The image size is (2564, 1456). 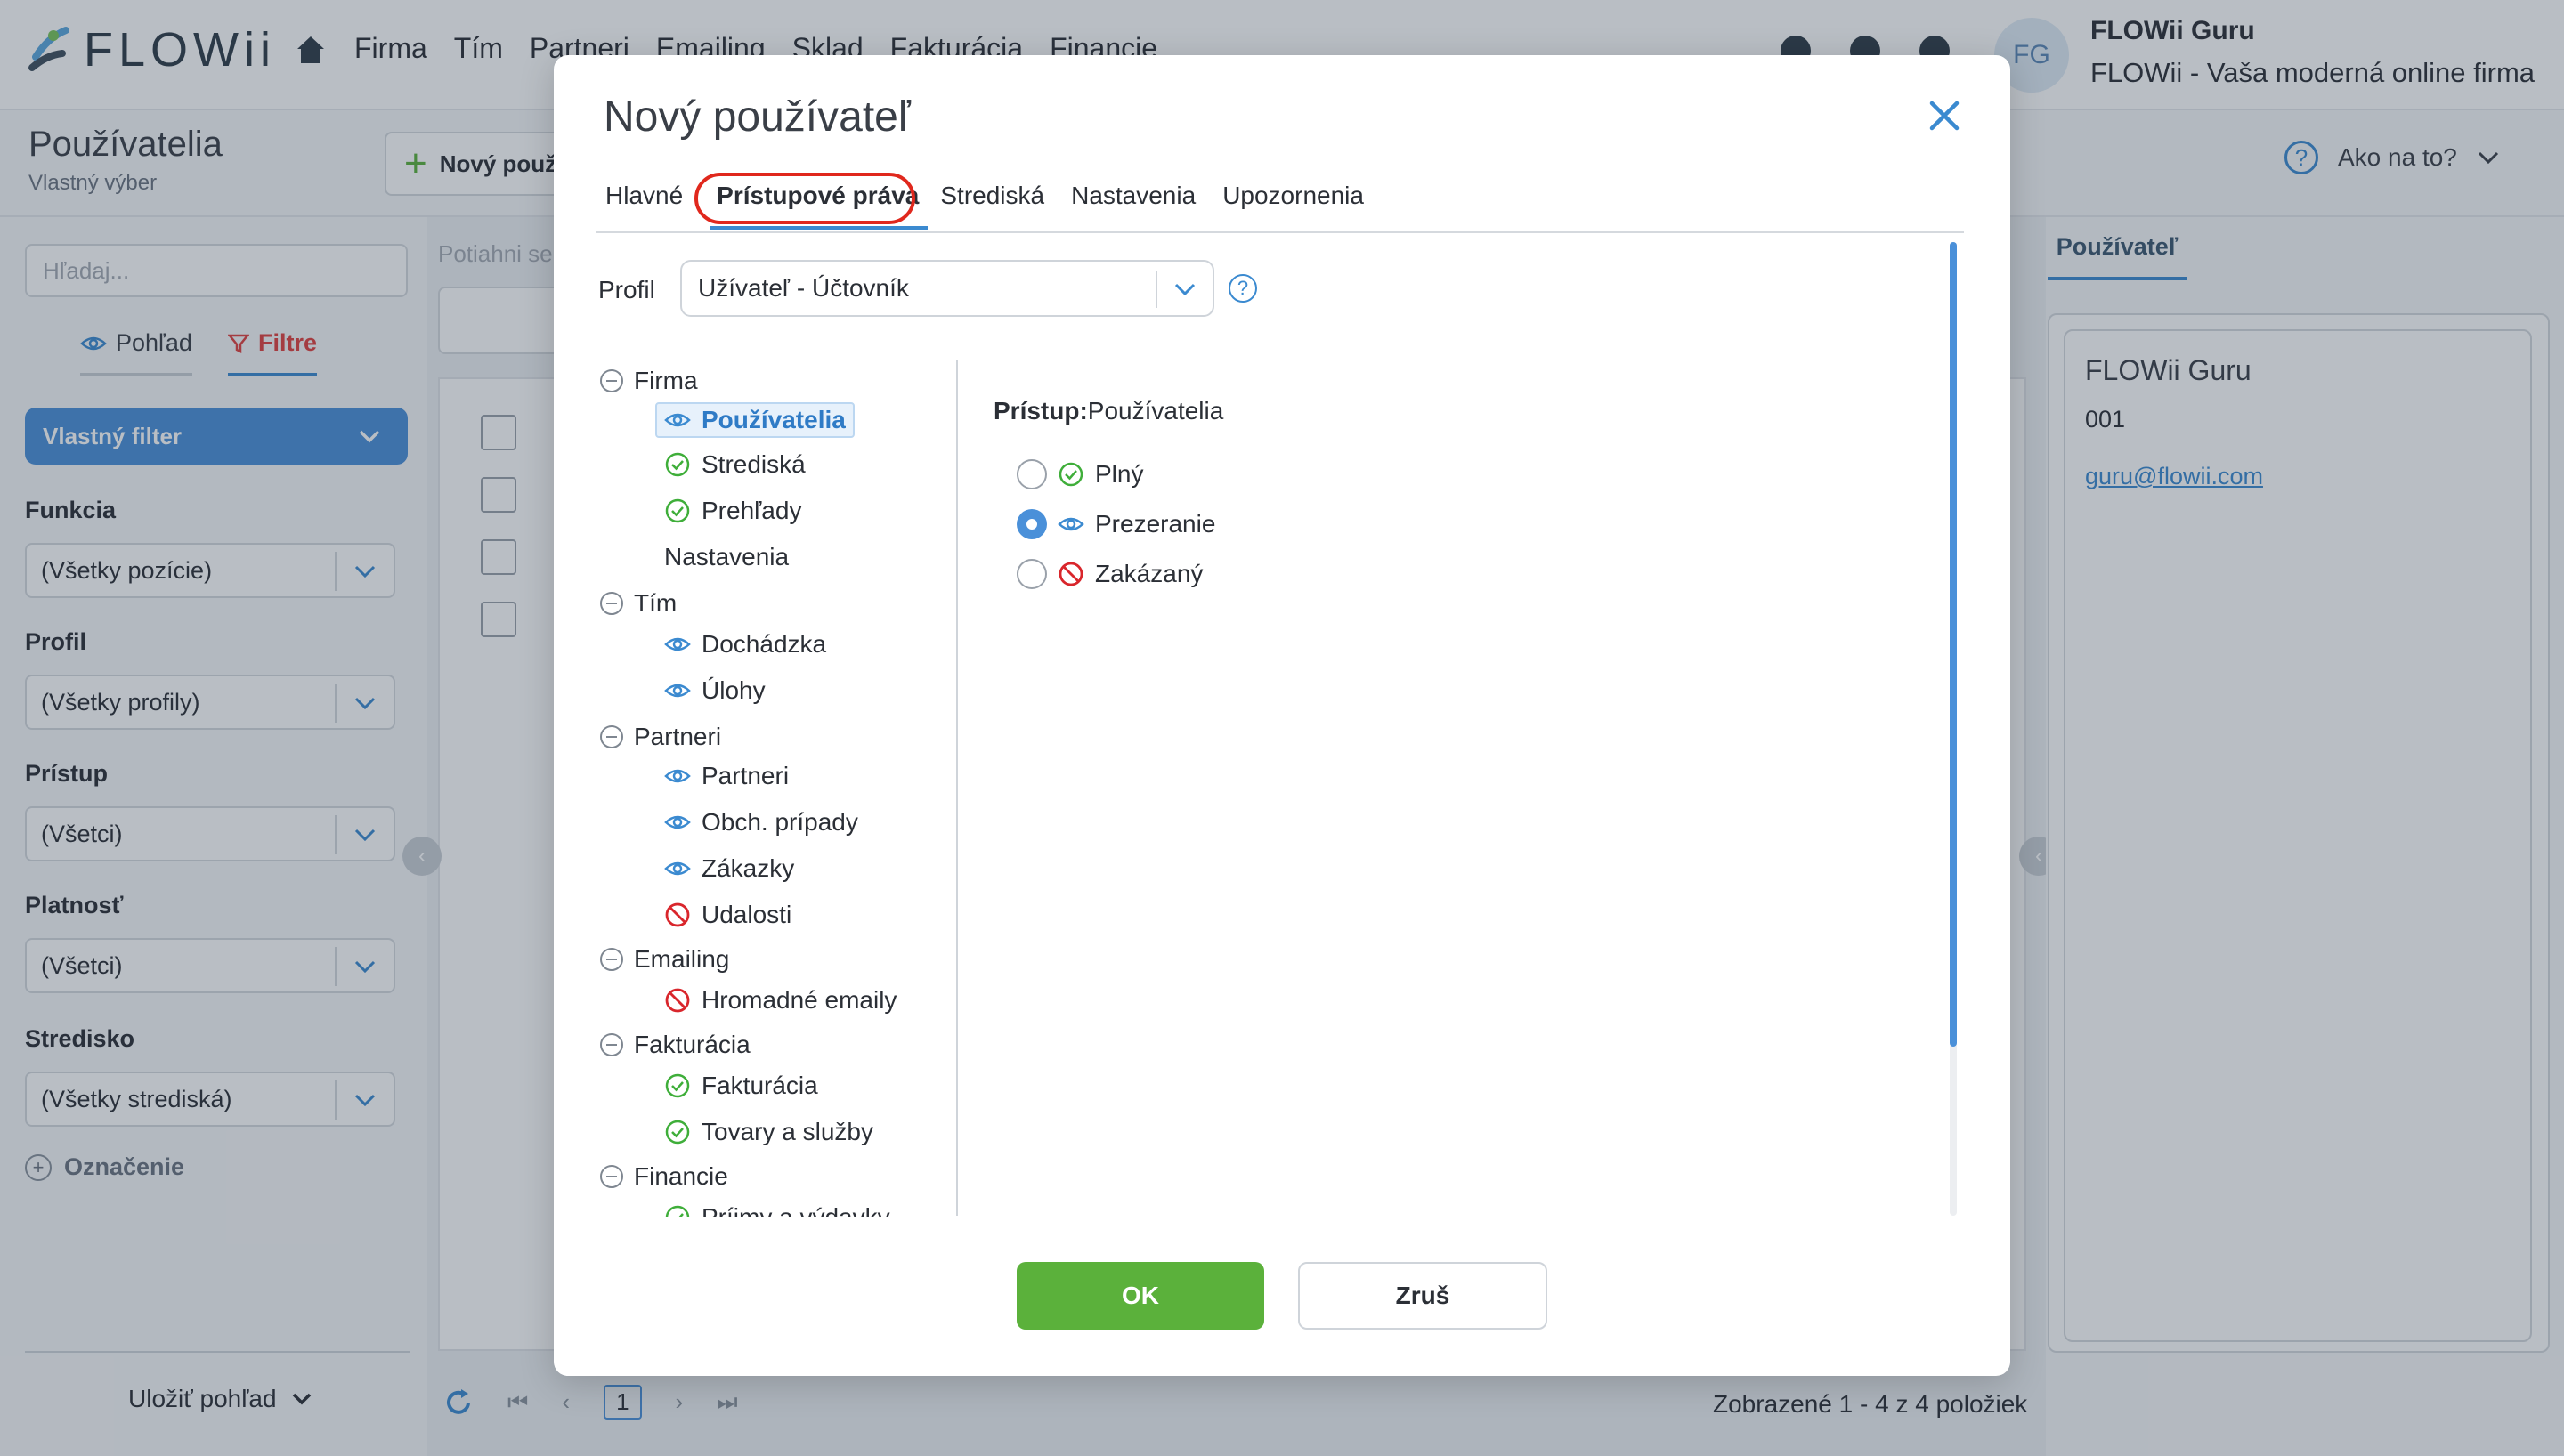 I want to click on tree-item-label: Úlohy, so click(x=734, y=690).